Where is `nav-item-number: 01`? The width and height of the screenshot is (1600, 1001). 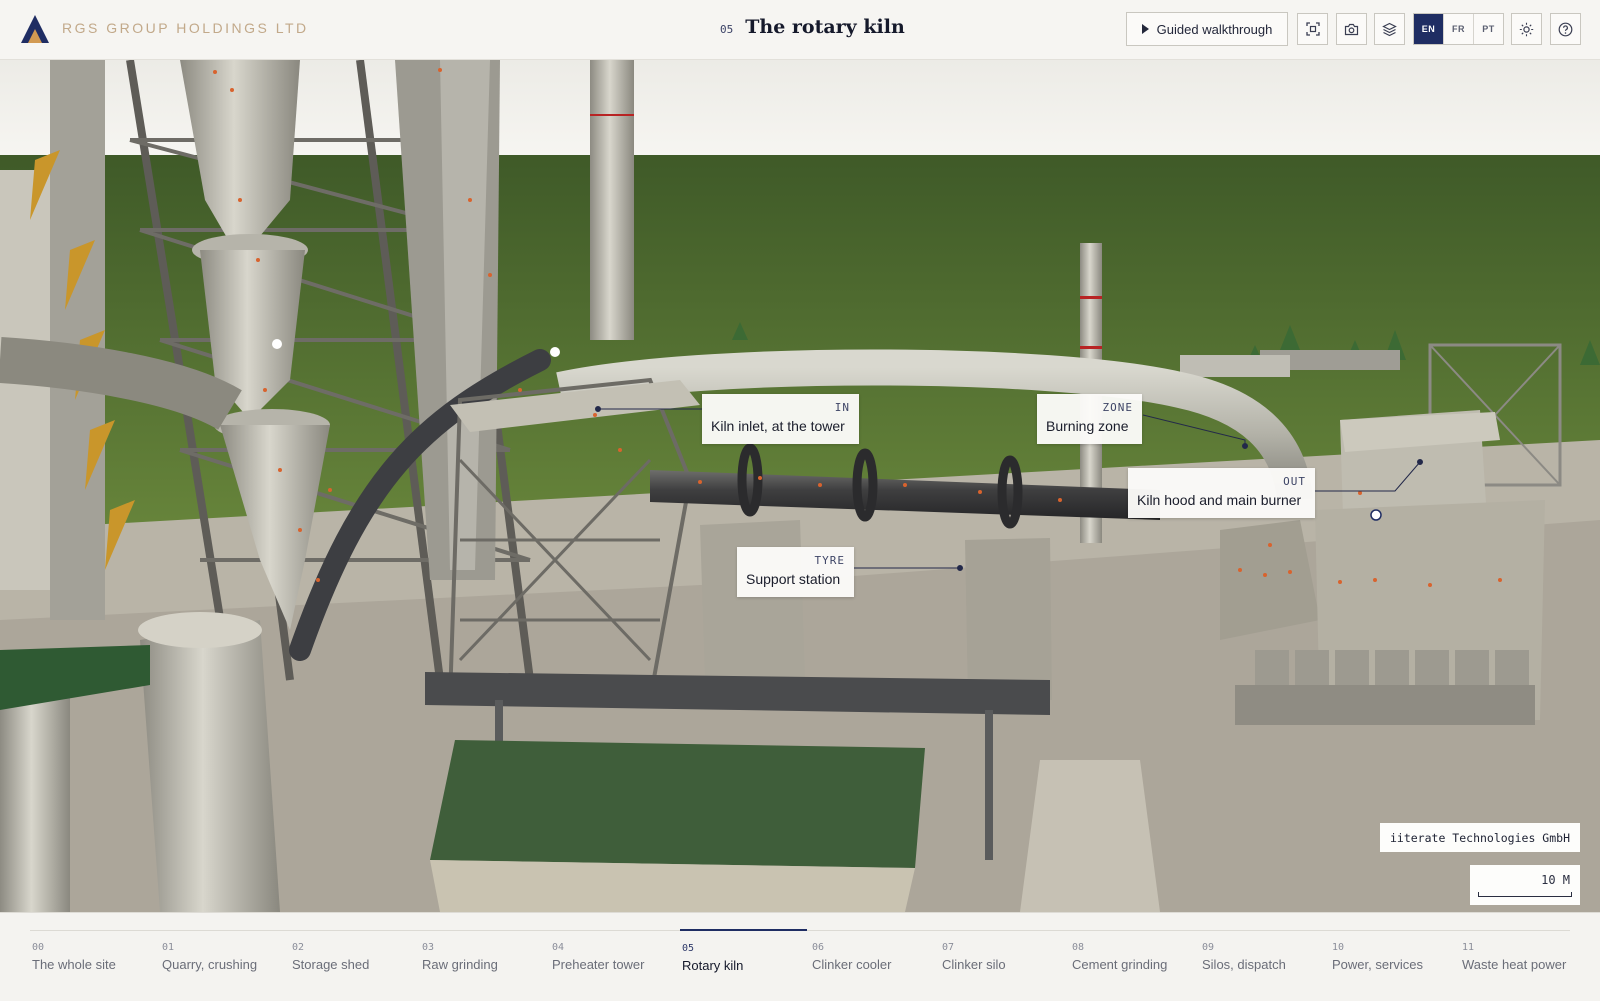
nav-item-number: 01 is located at coordinates (168, 947).